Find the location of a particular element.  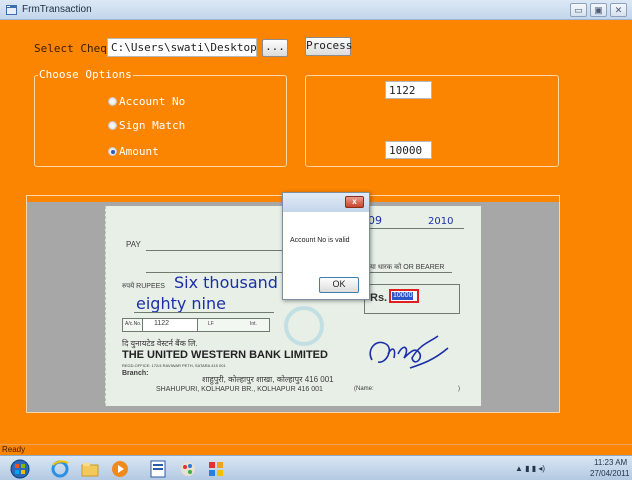

clock-time: 11:23 AM is located at coordinates (610, 462).